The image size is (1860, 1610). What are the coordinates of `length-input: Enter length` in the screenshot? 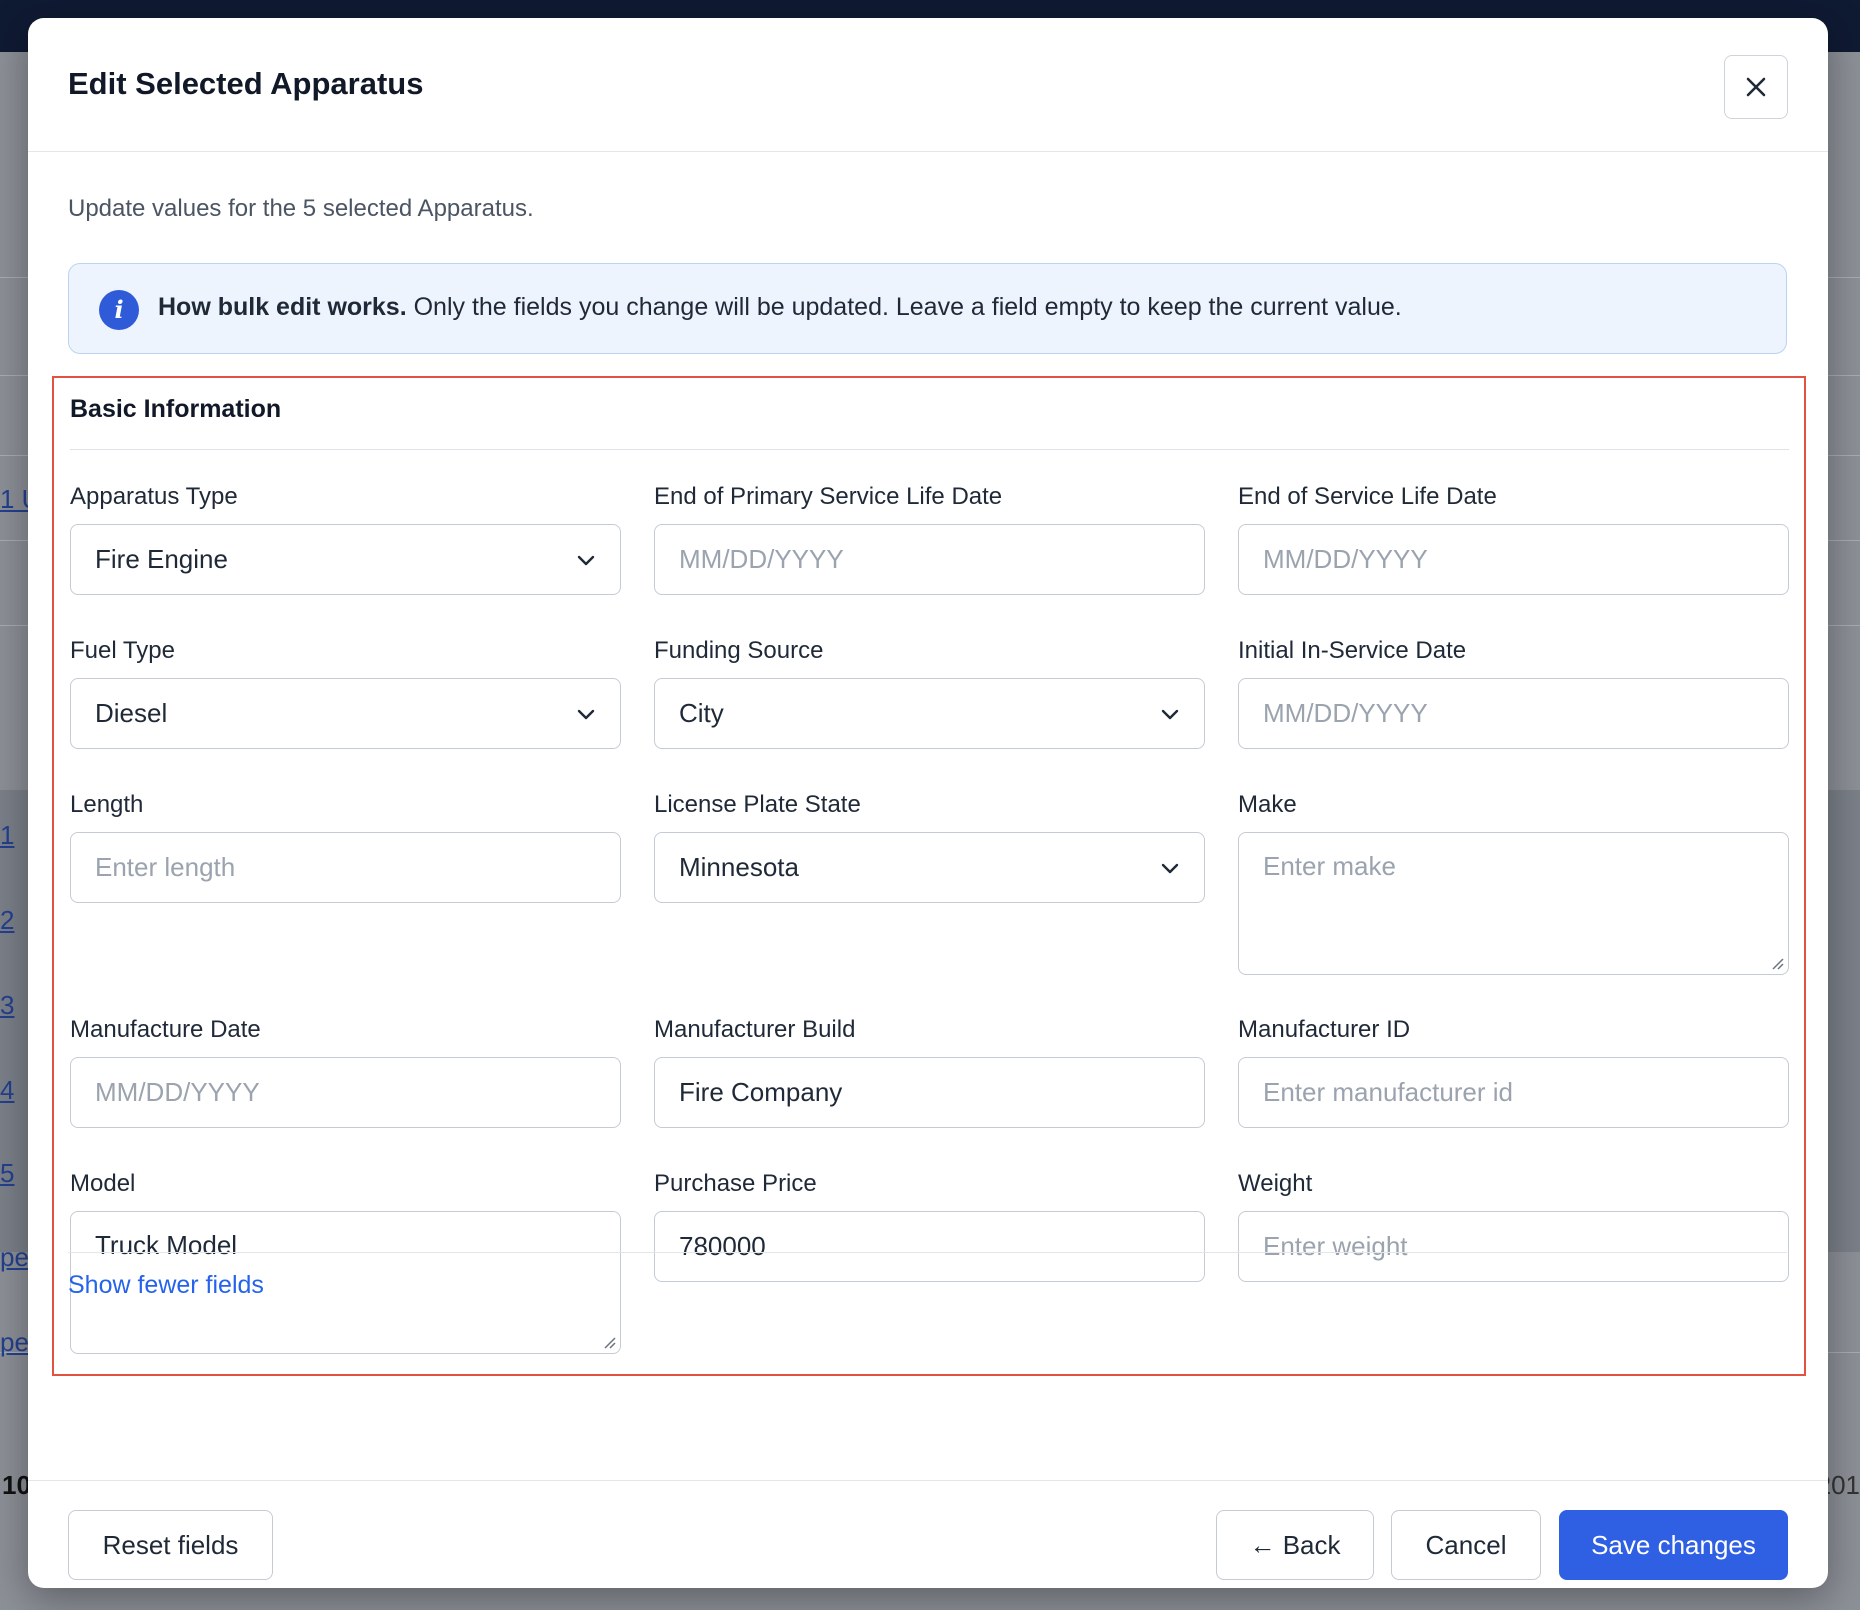 It's located at (345, 867).